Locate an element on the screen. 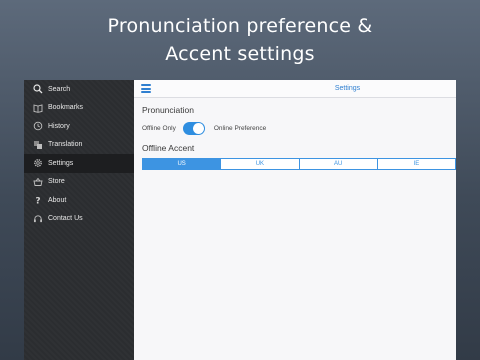  clock-icon is located at coordinates (38, 126).